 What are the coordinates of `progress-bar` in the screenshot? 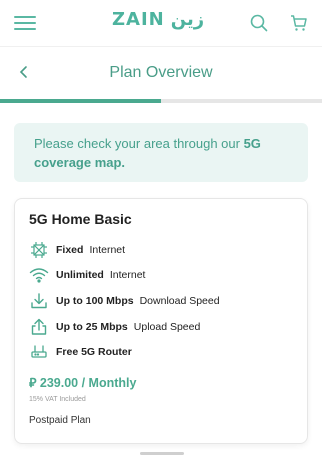 It's located at (161, 101).